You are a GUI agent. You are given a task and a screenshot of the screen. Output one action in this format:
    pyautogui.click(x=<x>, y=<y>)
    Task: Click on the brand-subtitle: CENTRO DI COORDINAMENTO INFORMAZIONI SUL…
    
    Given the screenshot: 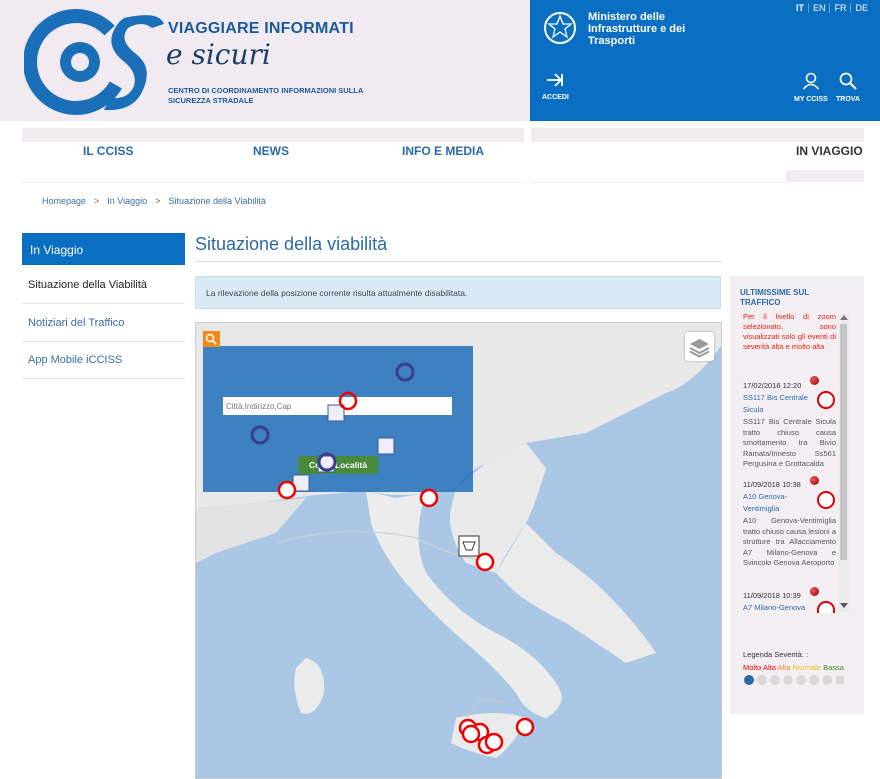 What is the action you would take?
    pyautogui.click(x=265, y=95)
    